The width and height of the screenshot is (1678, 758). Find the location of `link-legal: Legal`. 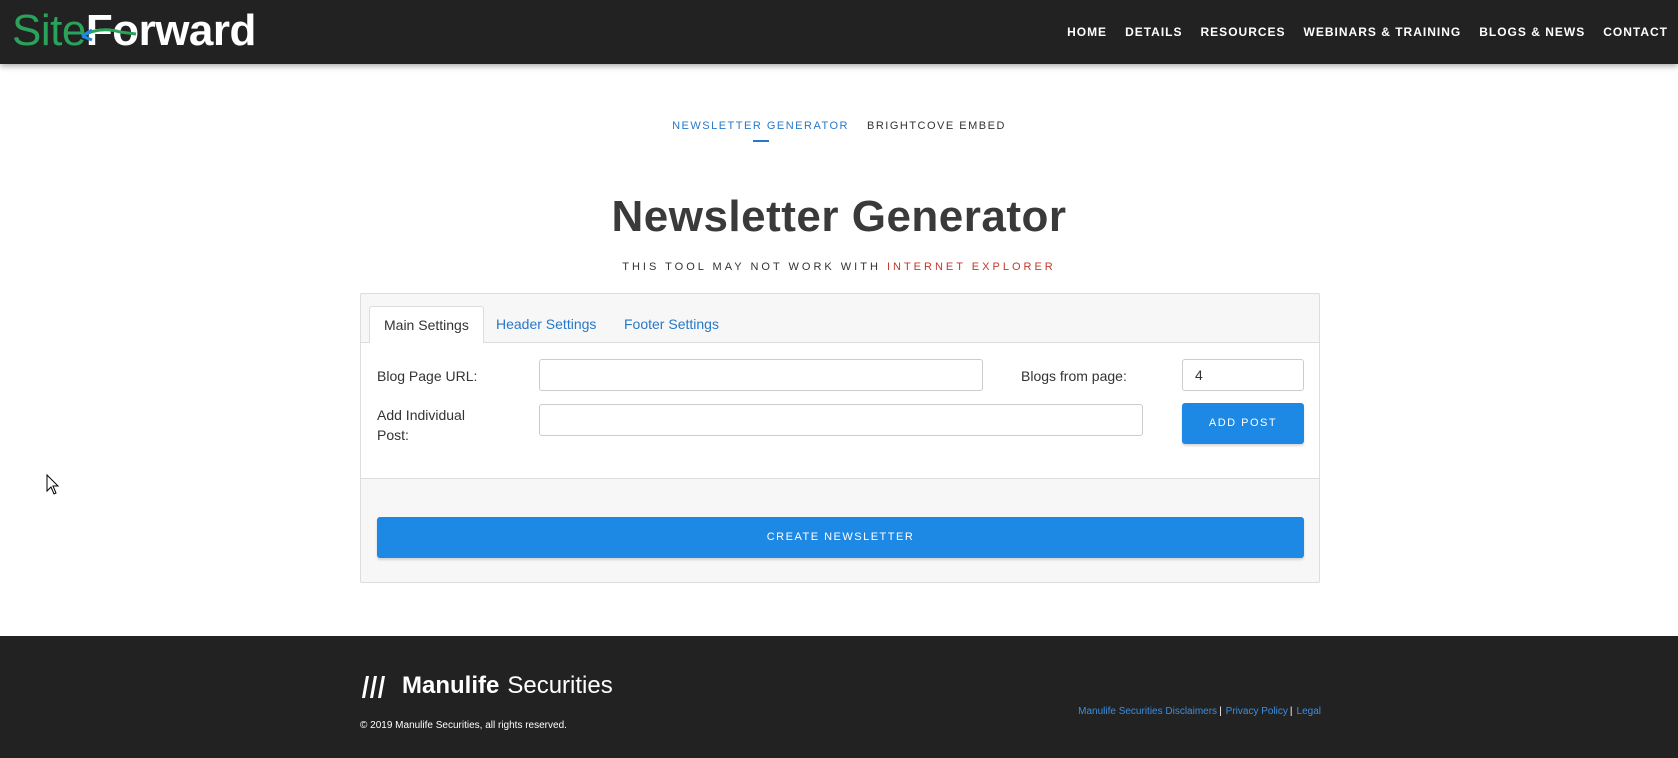

link-legal: Legal is located at coordinates (1309, 711).